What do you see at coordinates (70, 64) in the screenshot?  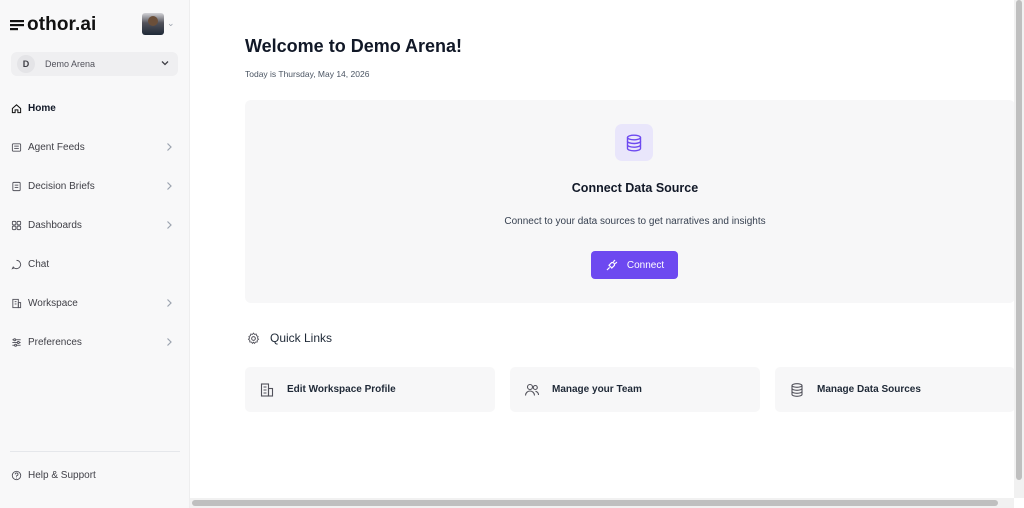 I see `workspace-name: Demo Arena` at bounding box center [70, 64].